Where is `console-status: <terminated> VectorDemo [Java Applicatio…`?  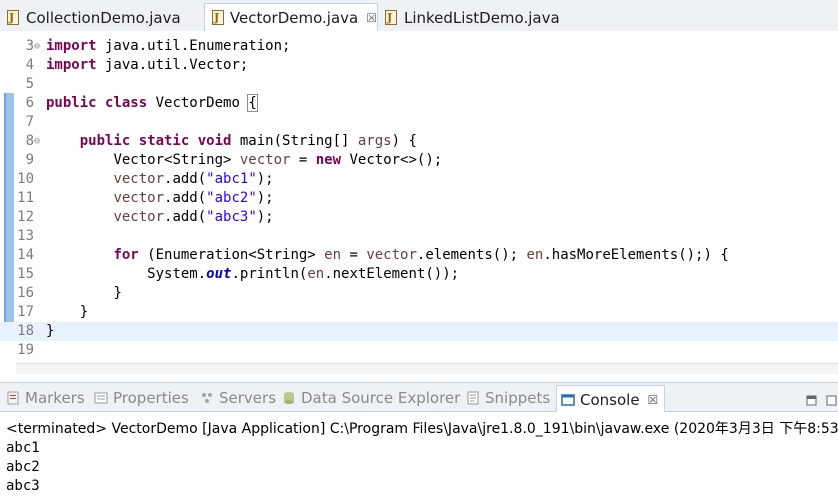 console-status: <terminated> VectorDemo [Java Applicatio… is located at coordinates (422, 429).